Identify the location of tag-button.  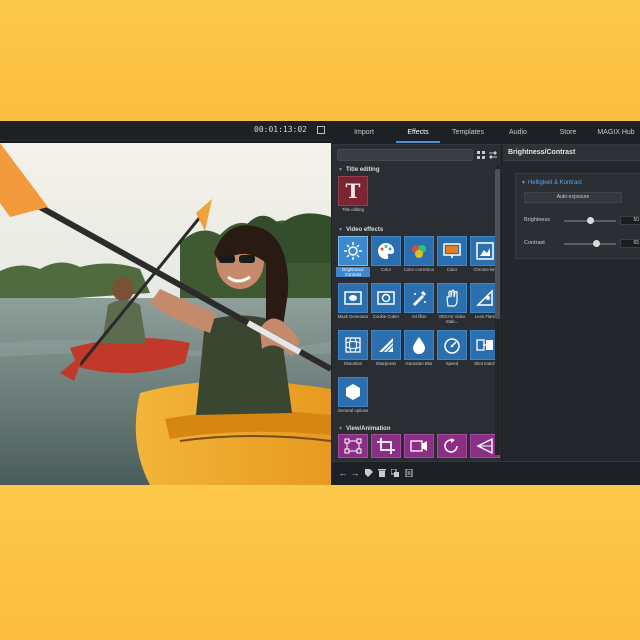
(369, 473).